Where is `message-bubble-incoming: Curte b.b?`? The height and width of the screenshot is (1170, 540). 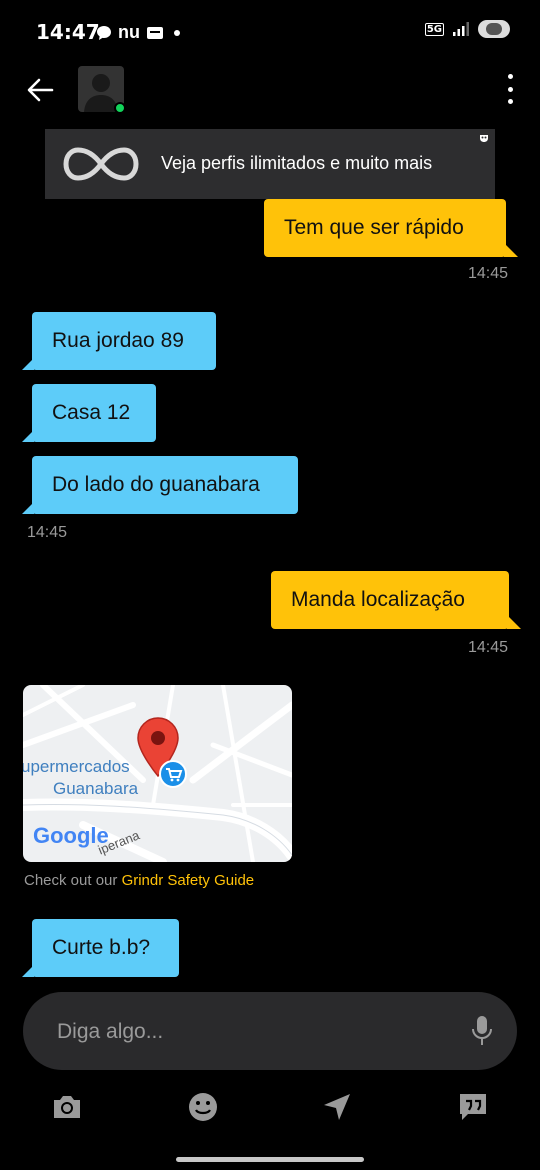
message-bubble-incoming: Curte b.b? is located at coordinates (100, 948).